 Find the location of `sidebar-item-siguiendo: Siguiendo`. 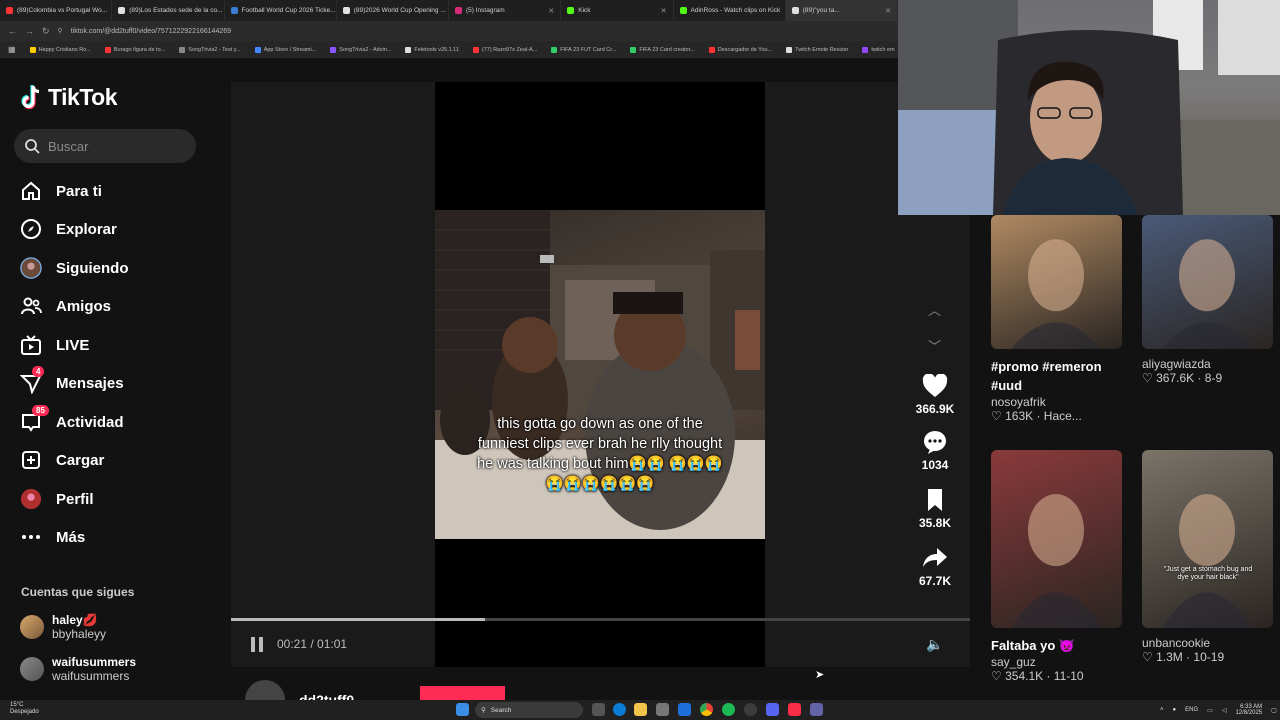

sidebar-item-siguiendo: Siguiendo is located at coordinates (110, 268).